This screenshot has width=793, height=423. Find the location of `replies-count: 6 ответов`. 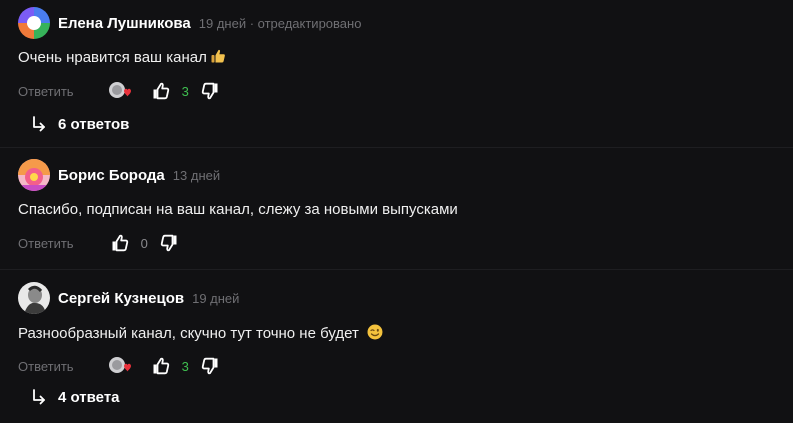

replies-count: 6 ответов is located at coordinates (93, 124).